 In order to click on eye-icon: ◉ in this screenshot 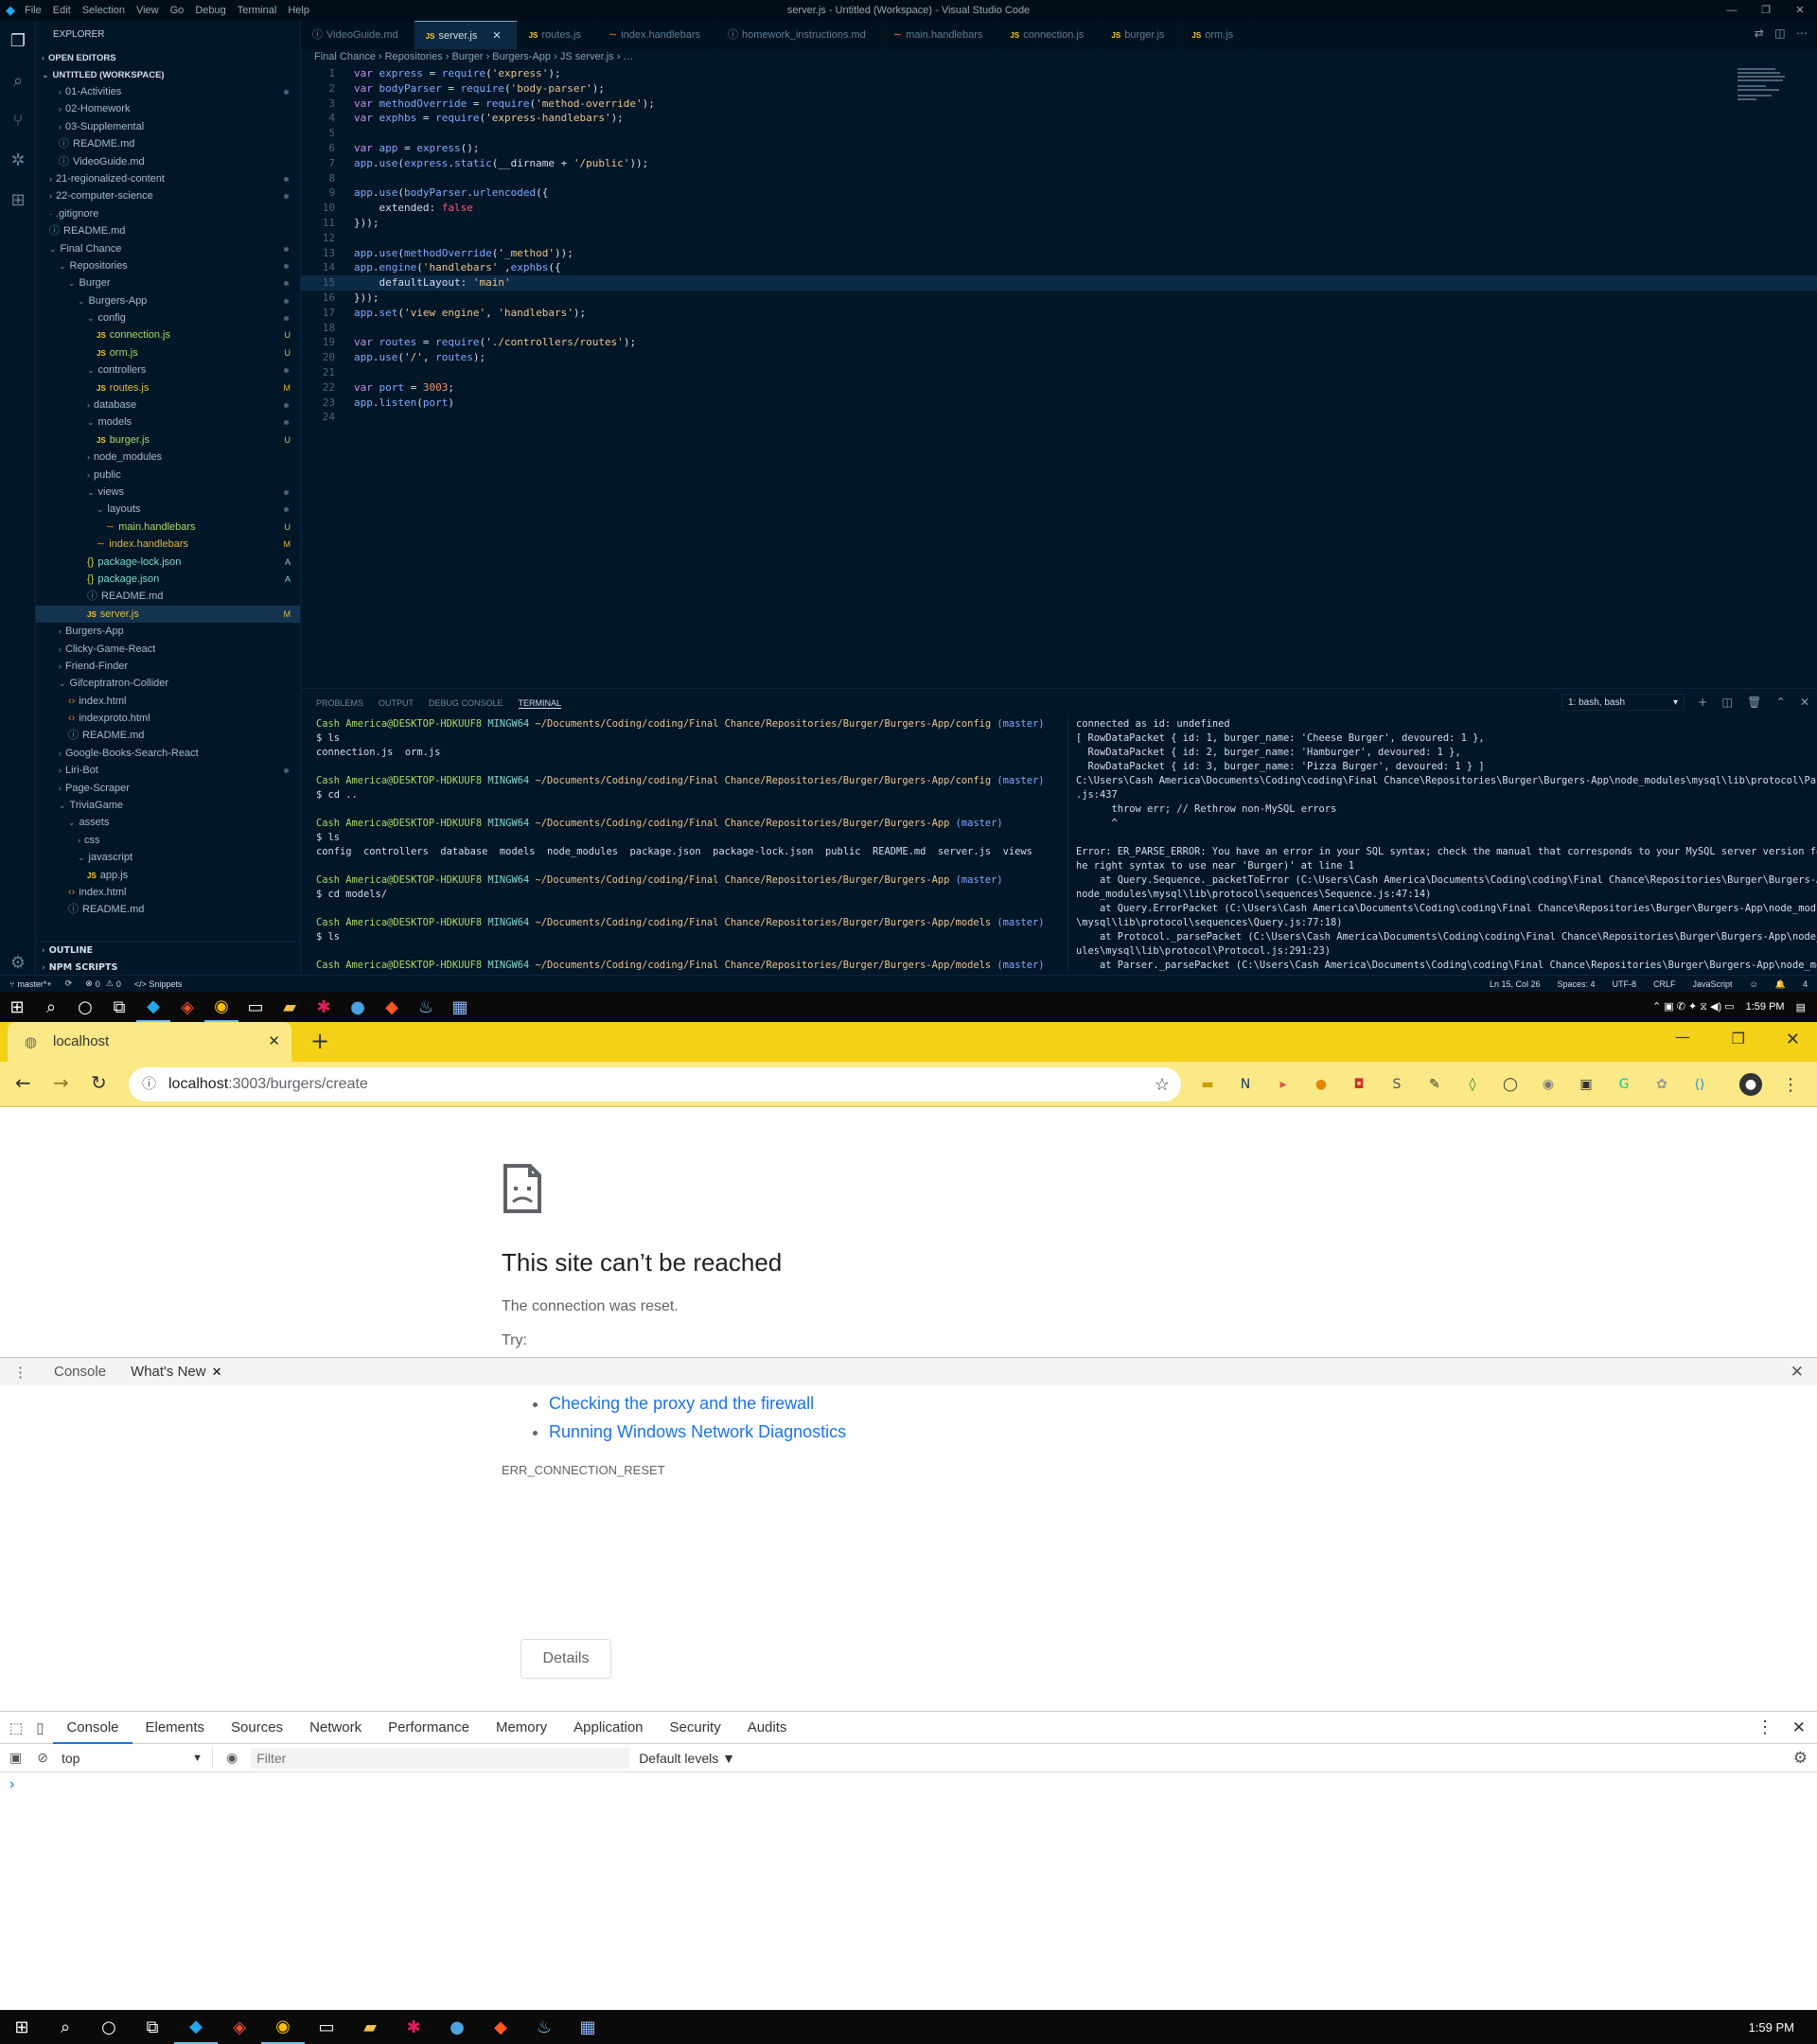, I will do `click(232, 1758)`.